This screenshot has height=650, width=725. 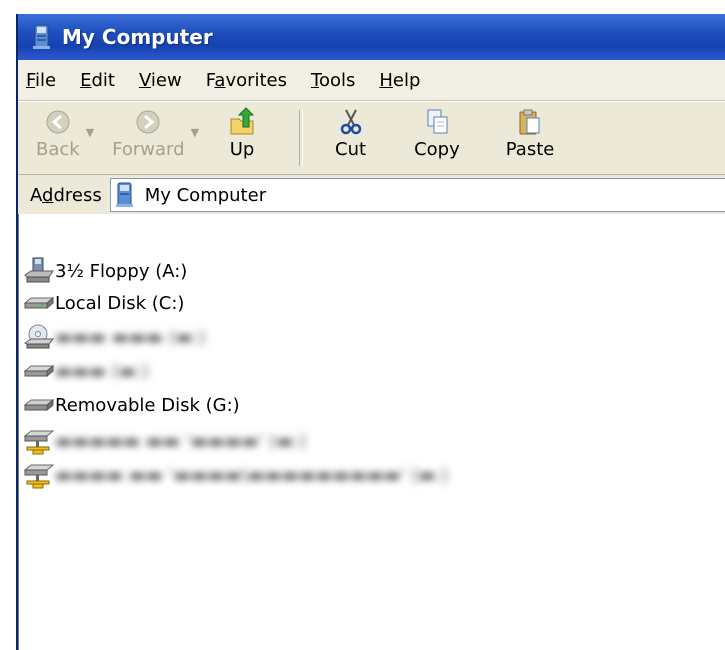 What do you see at coordinates (161, 80) in the screenshot?
I see `menu-view: View` at bounding box center [161, 80].